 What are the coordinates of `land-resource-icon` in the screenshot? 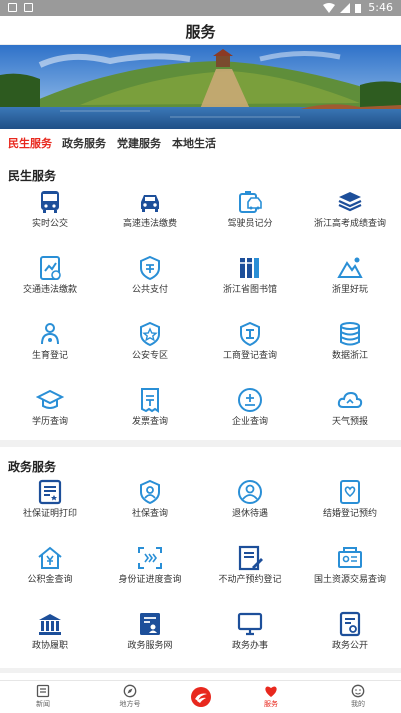 It's located at (350, 557).